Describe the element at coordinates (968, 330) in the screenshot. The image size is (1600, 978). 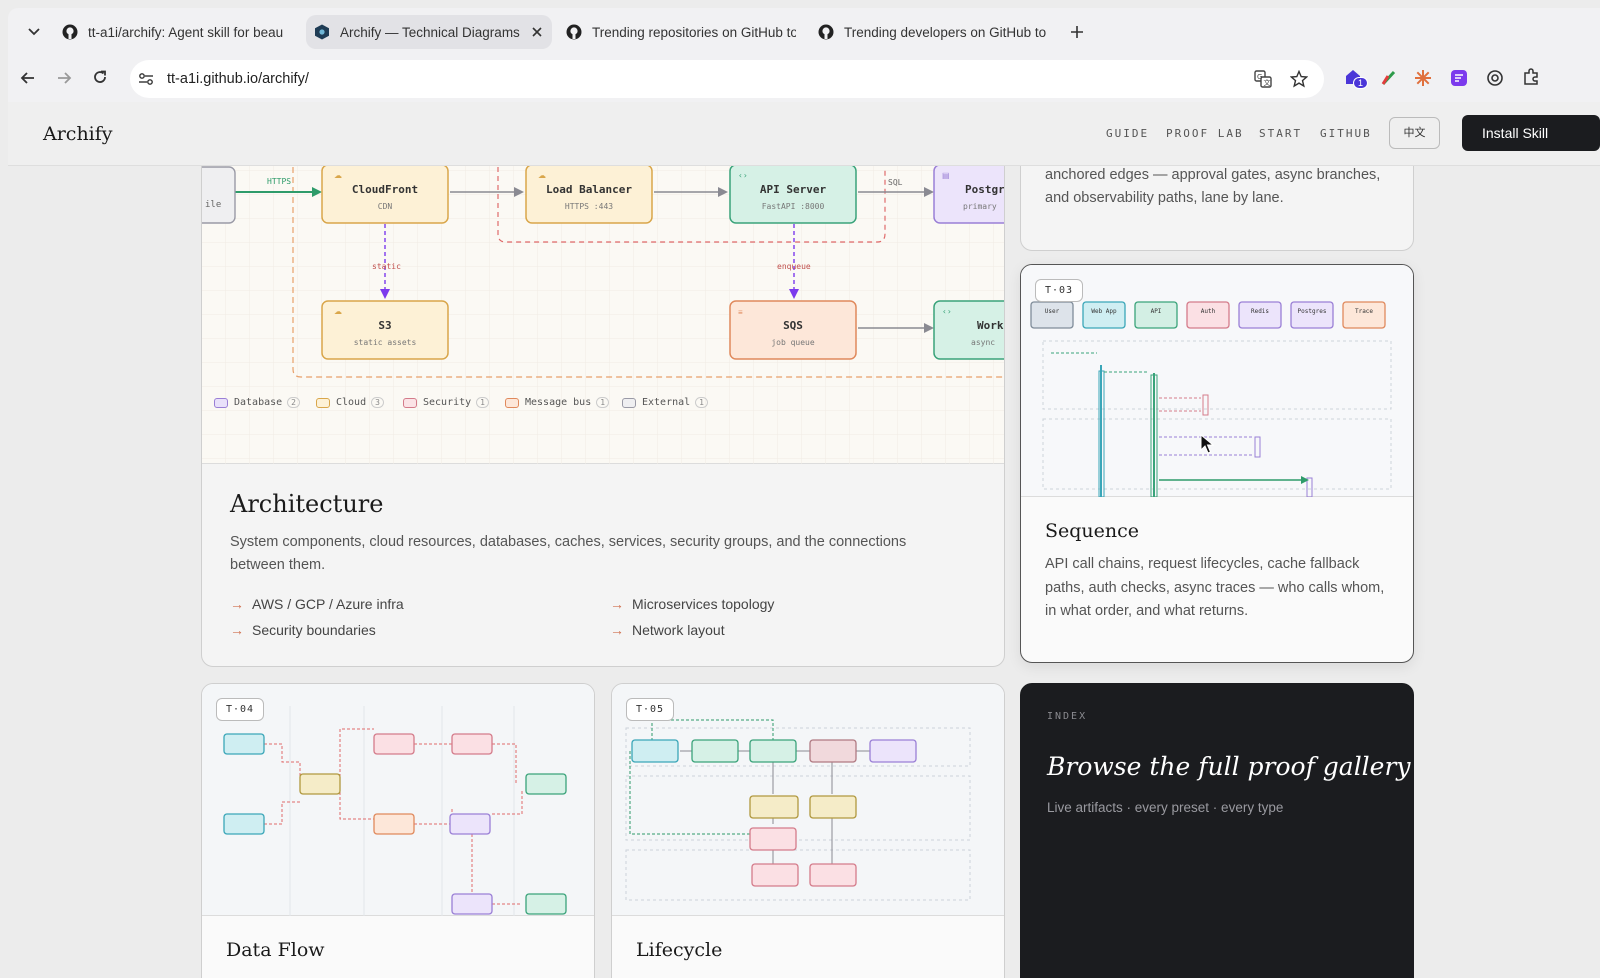
I see `node-worker: ‹› Work async` at that location.